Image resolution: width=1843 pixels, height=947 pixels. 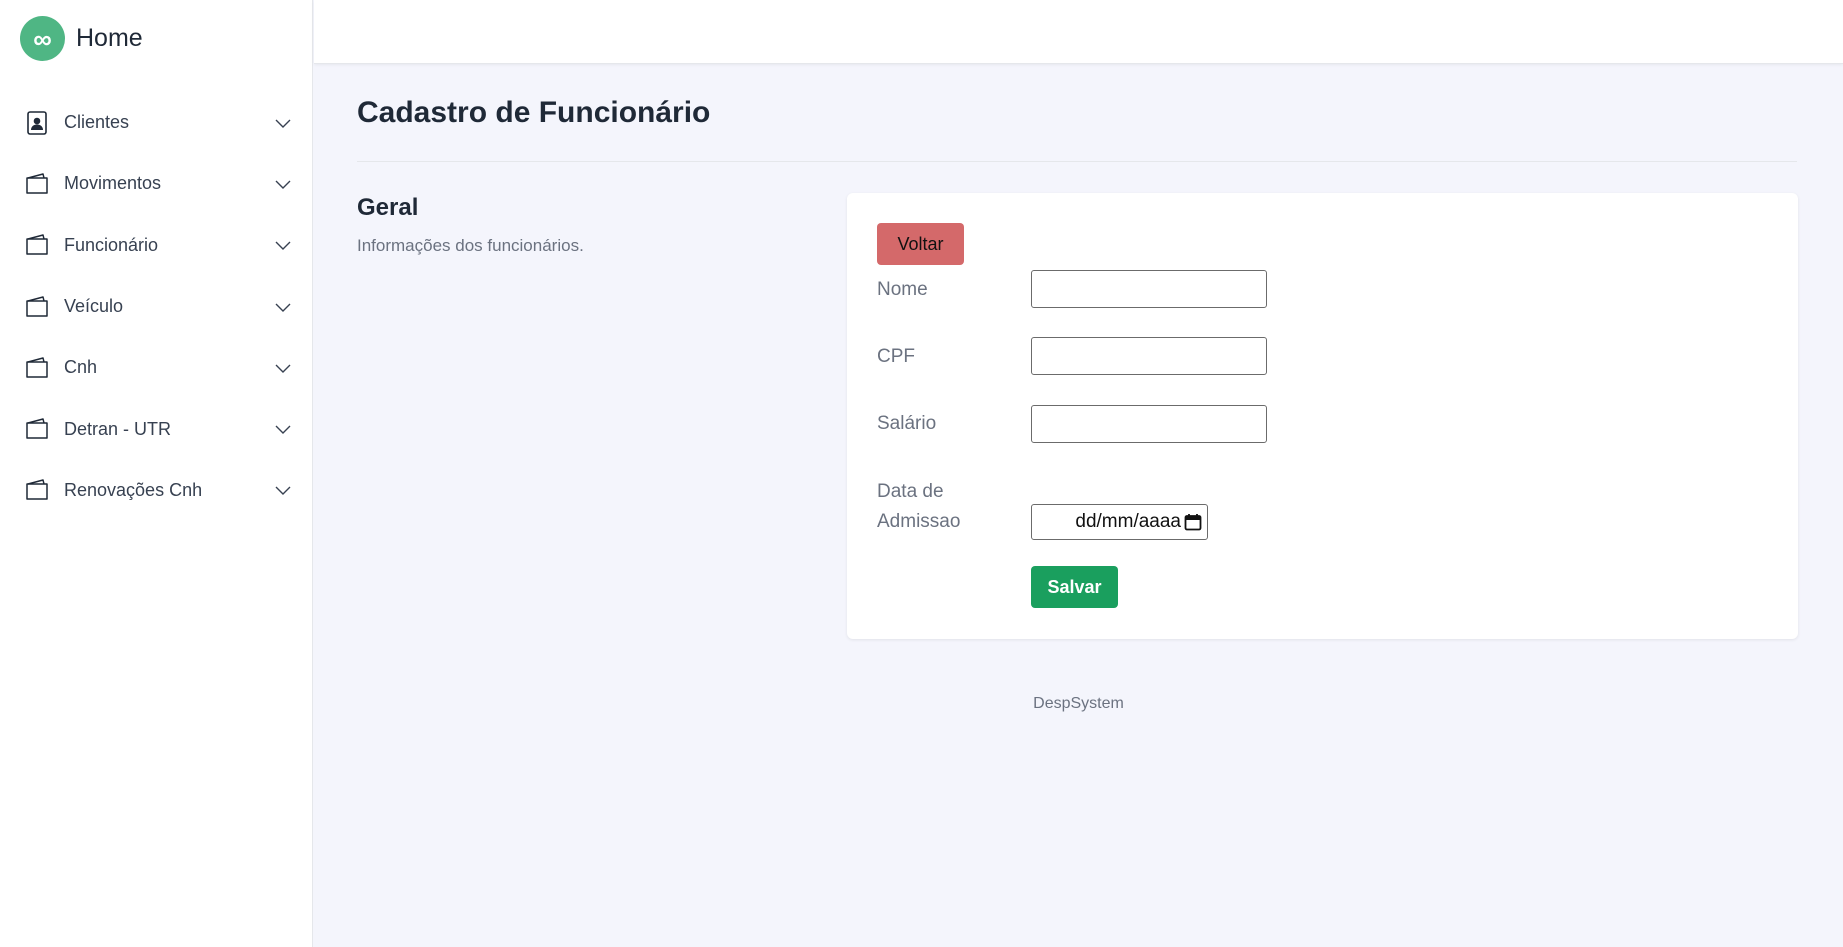 What do you see at coordinates (1078, 32) in the screenshot?
I see `top-bar` at bounding box center [1078, 32].